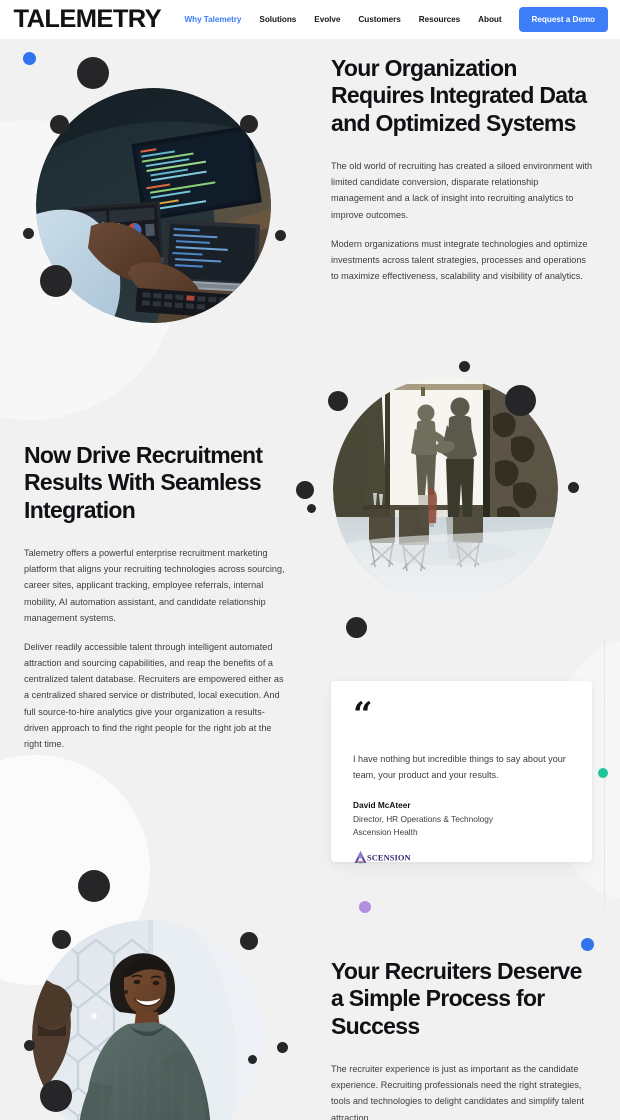  I want to click on section-1-image, so click(153, 205).